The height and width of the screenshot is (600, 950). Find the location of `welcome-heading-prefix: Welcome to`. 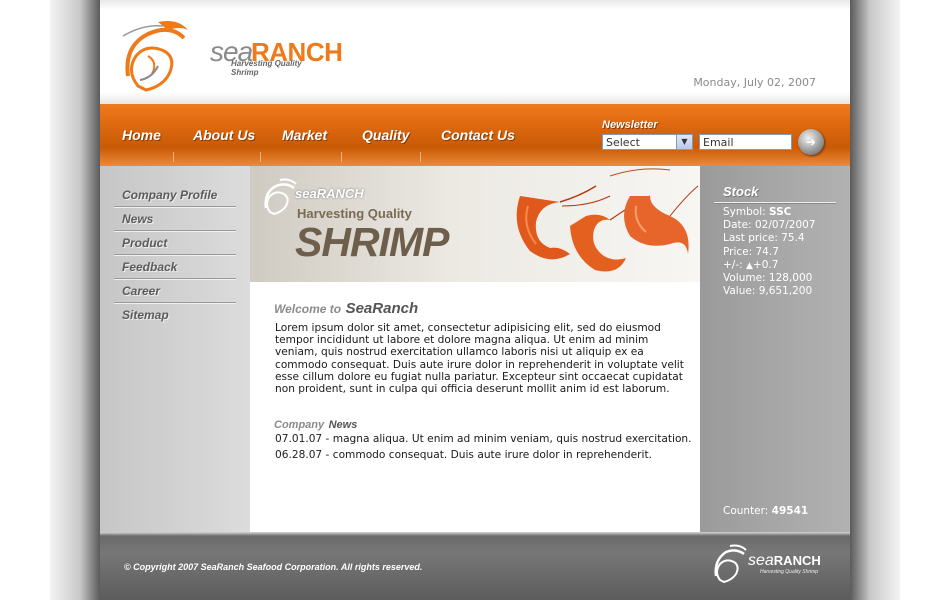

welcome-heading-prefix: Welcome to is located at coordinates (308, 309).